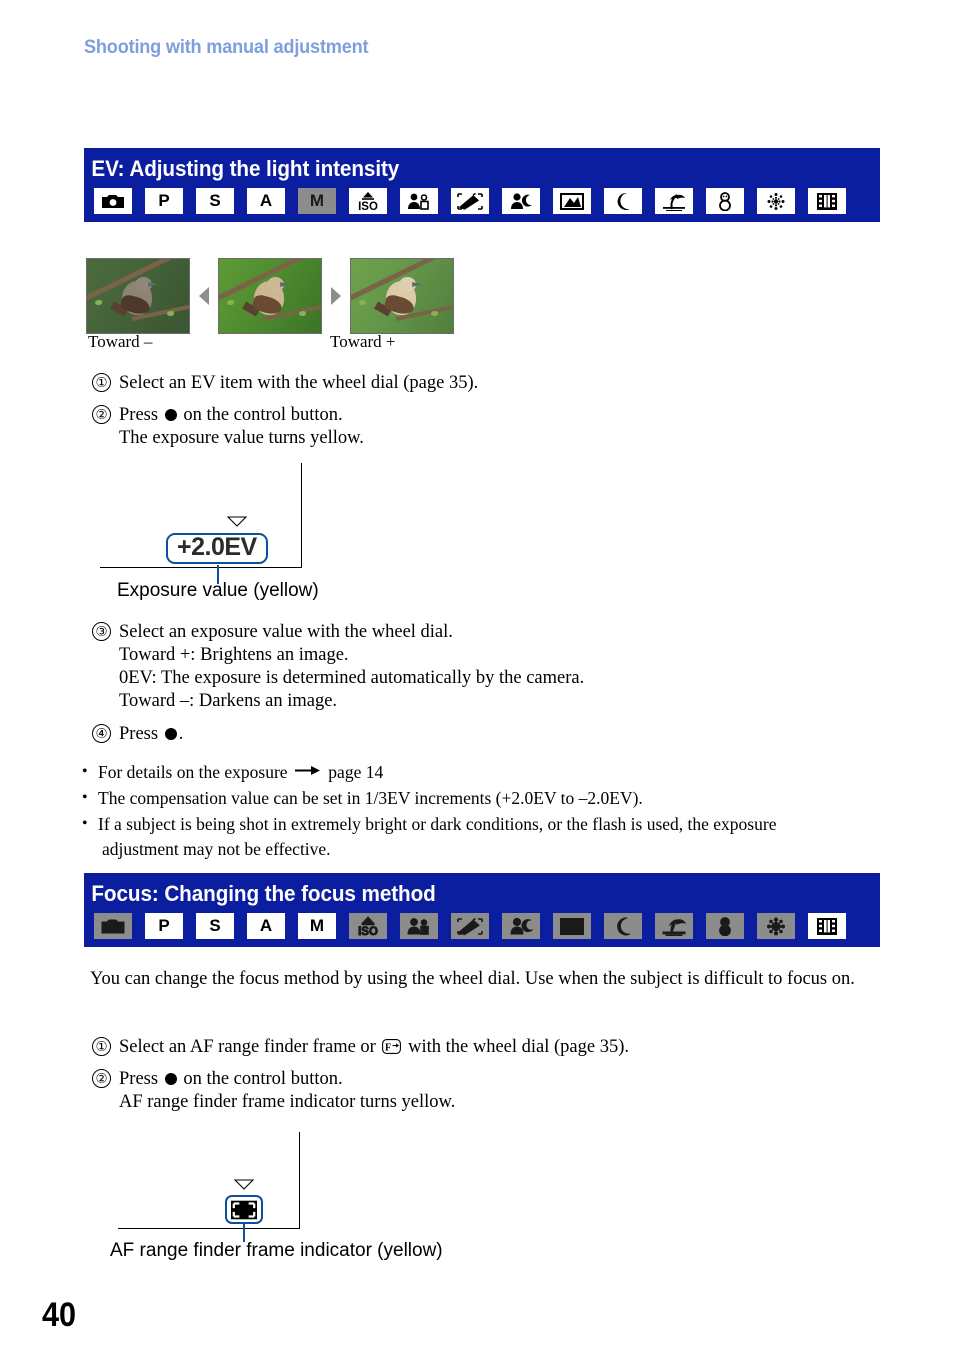 Image resolution: width=954 pixels, height=1357 pixels. I want to click on sample-photo-bright, so click(402, 296).